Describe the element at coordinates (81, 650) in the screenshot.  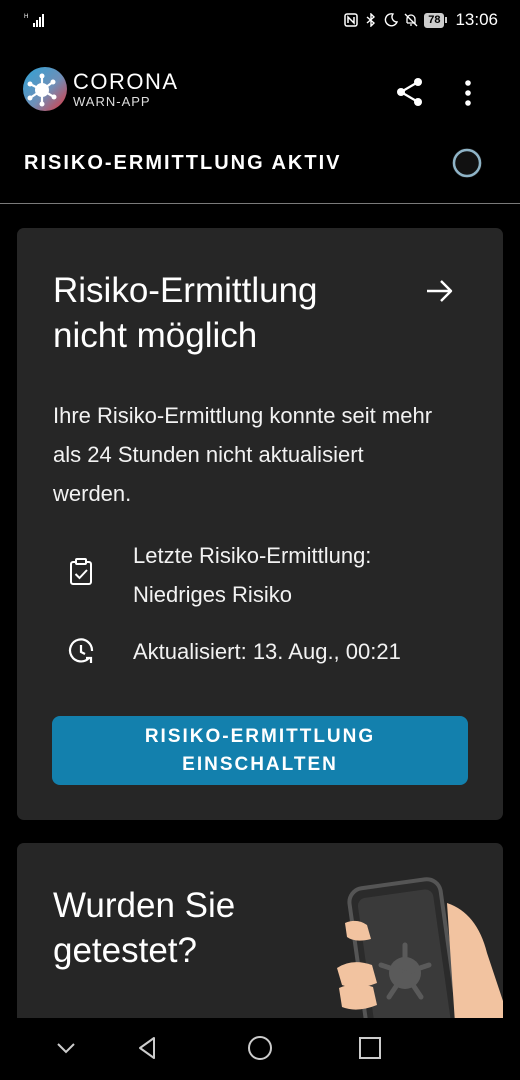
I see `clock-refresh-icon` at that location.